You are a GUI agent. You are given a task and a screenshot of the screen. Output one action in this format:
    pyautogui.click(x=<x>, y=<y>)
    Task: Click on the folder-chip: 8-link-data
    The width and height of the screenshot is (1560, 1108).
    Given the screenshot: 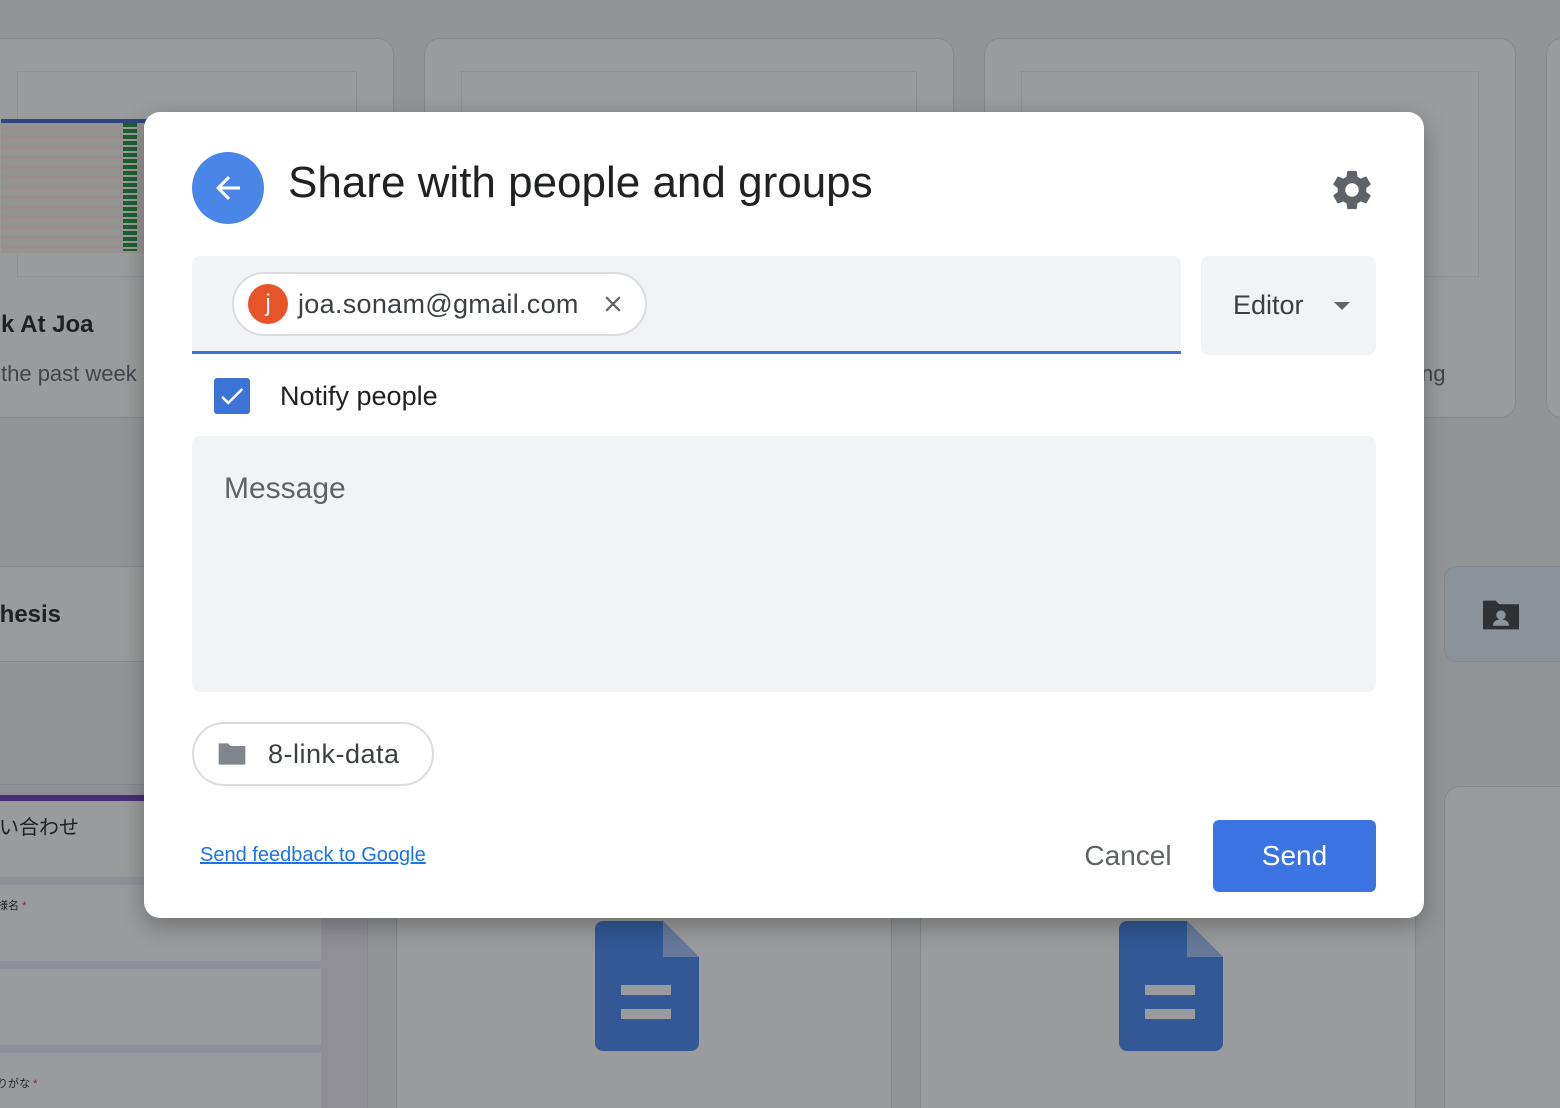 What is the action you would take?
    pyautogui.click(x=313, y=754)
    